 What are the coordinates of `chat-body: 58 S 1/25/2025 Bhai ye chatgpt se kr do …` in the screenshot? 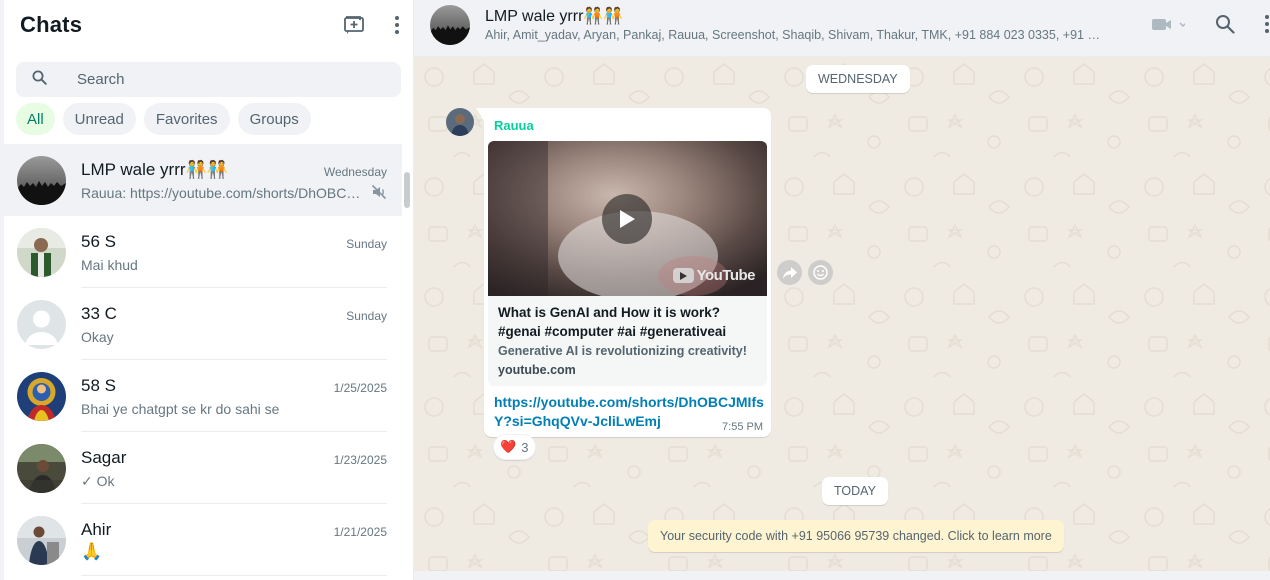 It's located at (234, 396).